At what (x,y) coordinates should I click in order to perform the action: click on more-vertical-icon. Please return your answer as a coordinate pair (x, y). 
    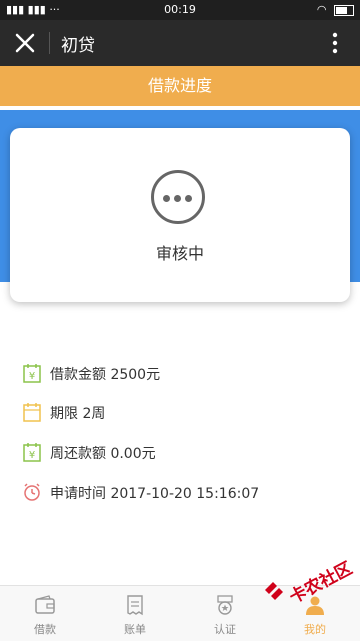
    Looking at the image, I should click on (335, 43).